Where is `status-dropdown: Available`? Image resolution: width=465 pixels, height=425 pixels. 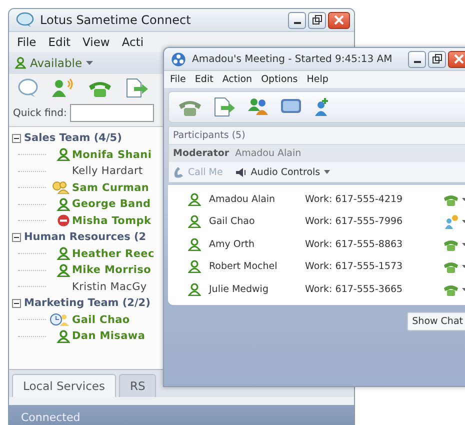
status-dropdown: Available is located at coordinates (54, 63).